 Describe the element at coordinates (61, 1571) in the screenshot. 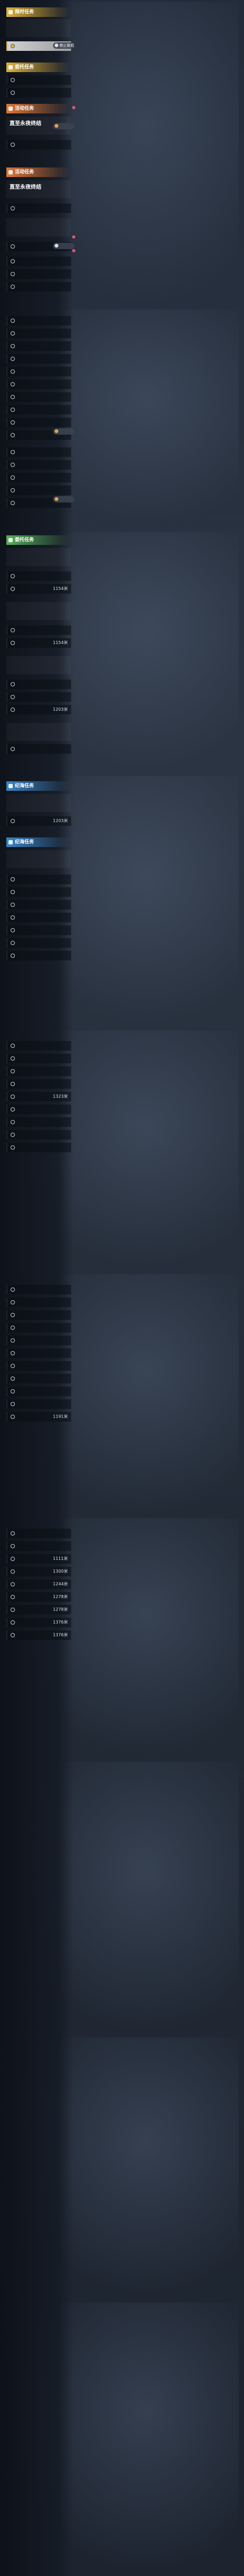

I see `distance-value: 1300米` at that location.